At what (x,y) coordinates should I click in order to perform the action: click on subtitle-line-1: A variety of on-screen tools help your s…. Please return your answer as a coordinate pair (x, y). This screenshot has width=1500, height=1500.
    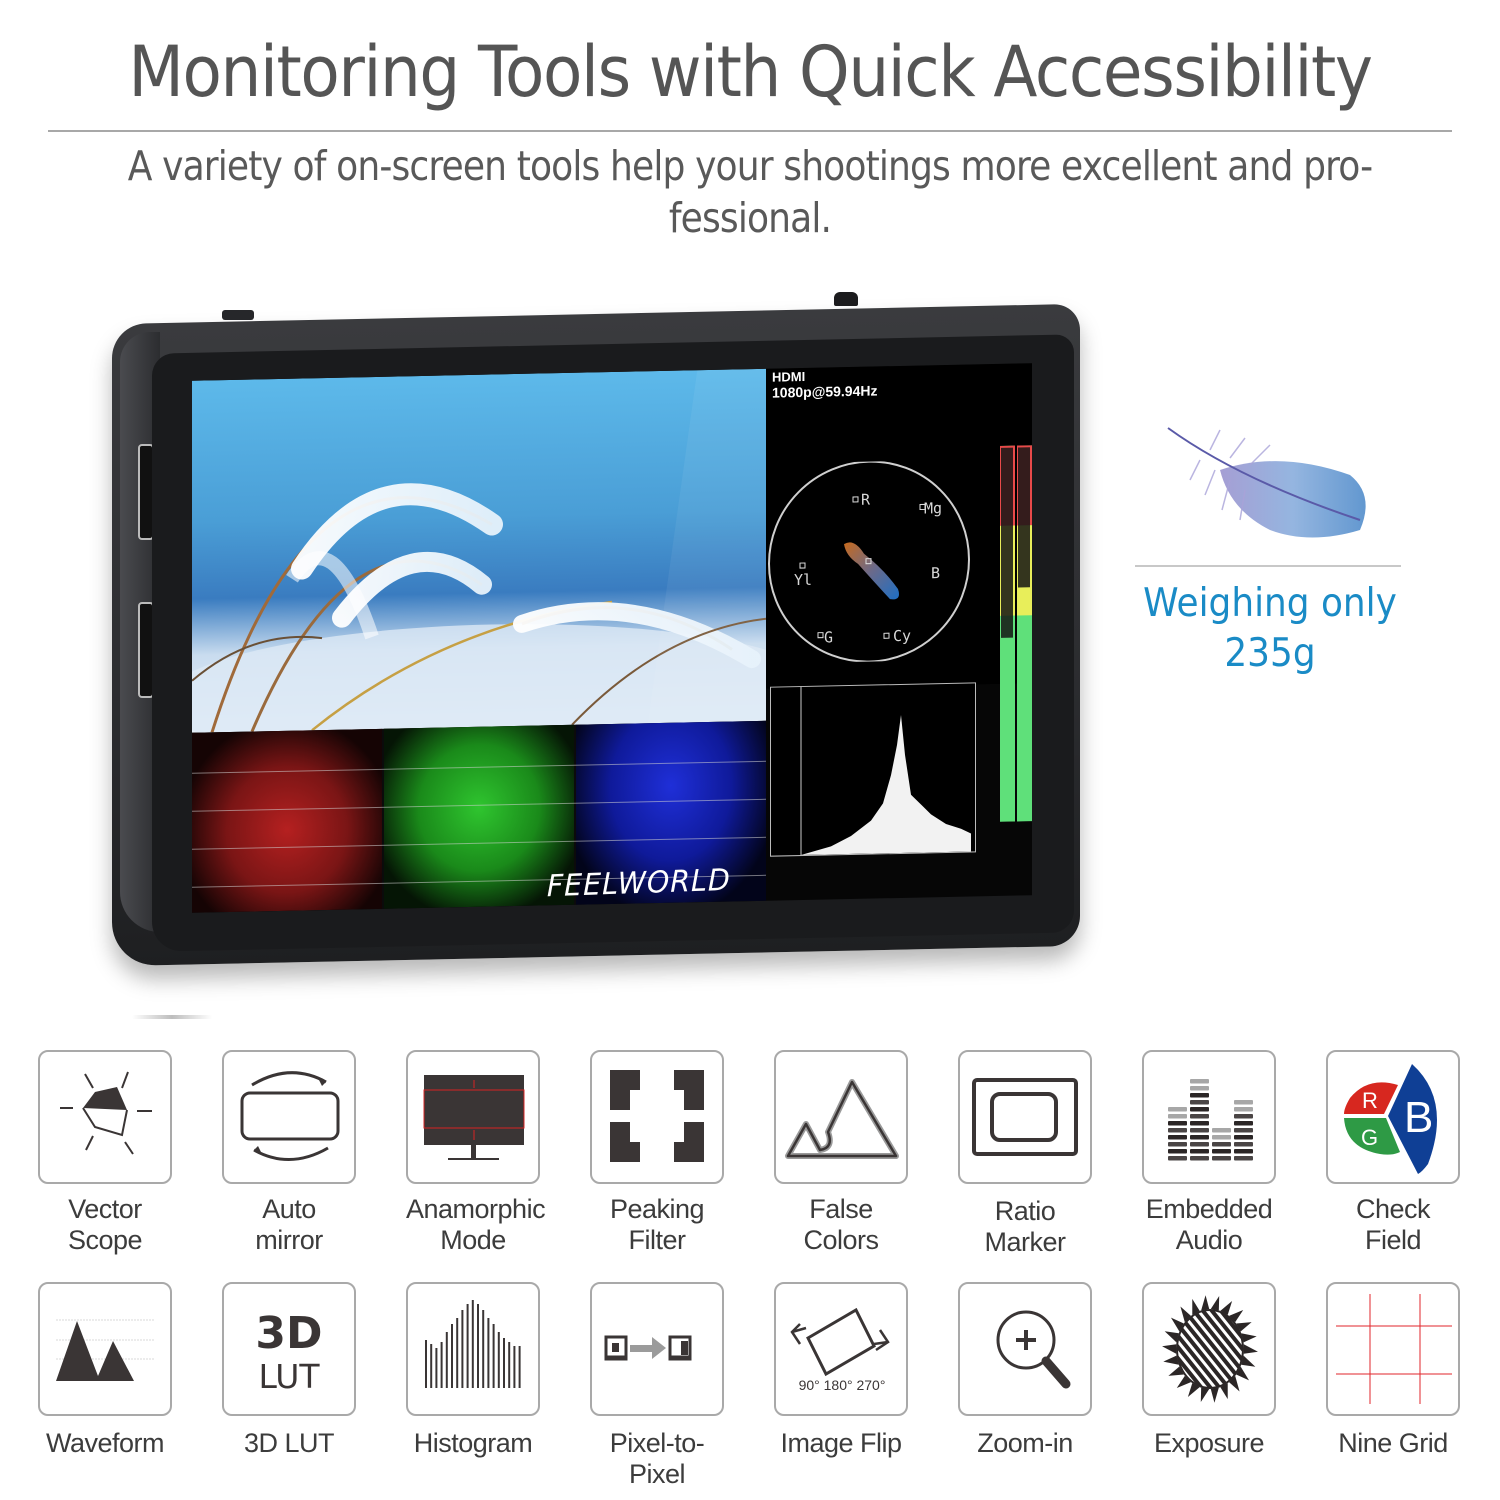
    Looking at the image, I should click on (750, 166).